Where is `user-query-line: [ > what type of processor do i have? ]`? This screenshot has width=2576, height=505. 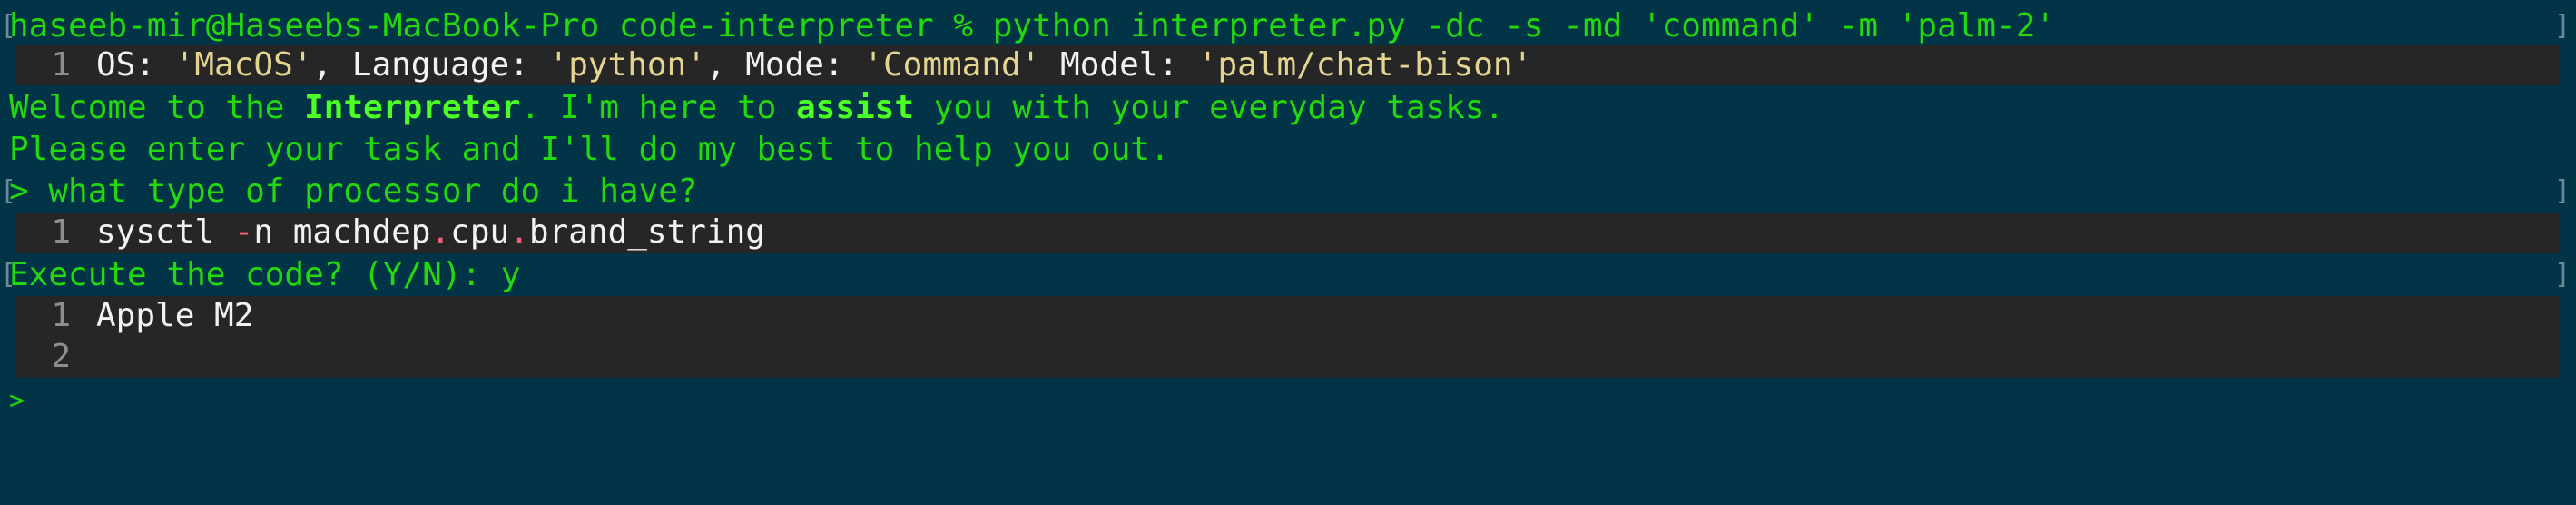 user-query-line: [ > what type of processor do i have? ] is located at coordinates (1288, 192).